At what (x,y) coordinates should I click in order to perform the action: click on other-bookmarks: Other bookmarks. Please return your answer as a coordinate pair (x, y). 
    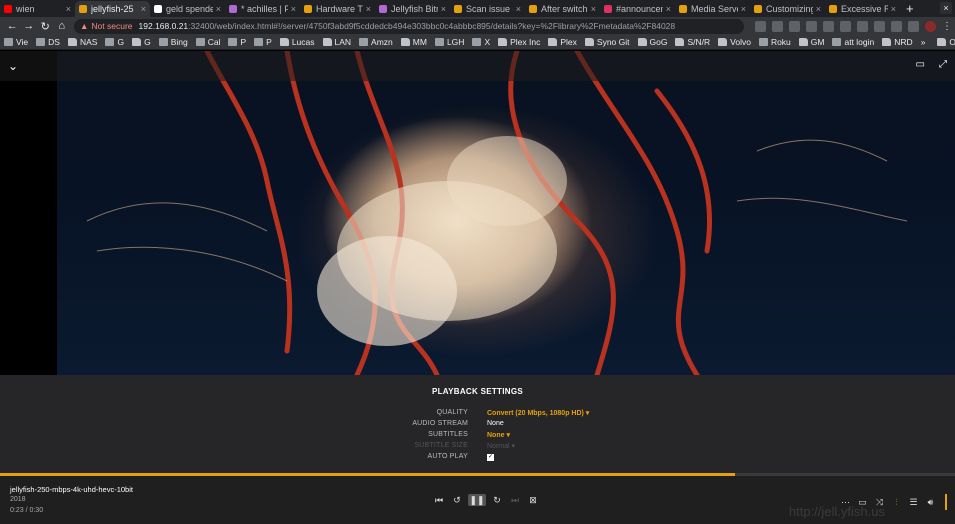
    Looking at the image, I should click on (946, 42).